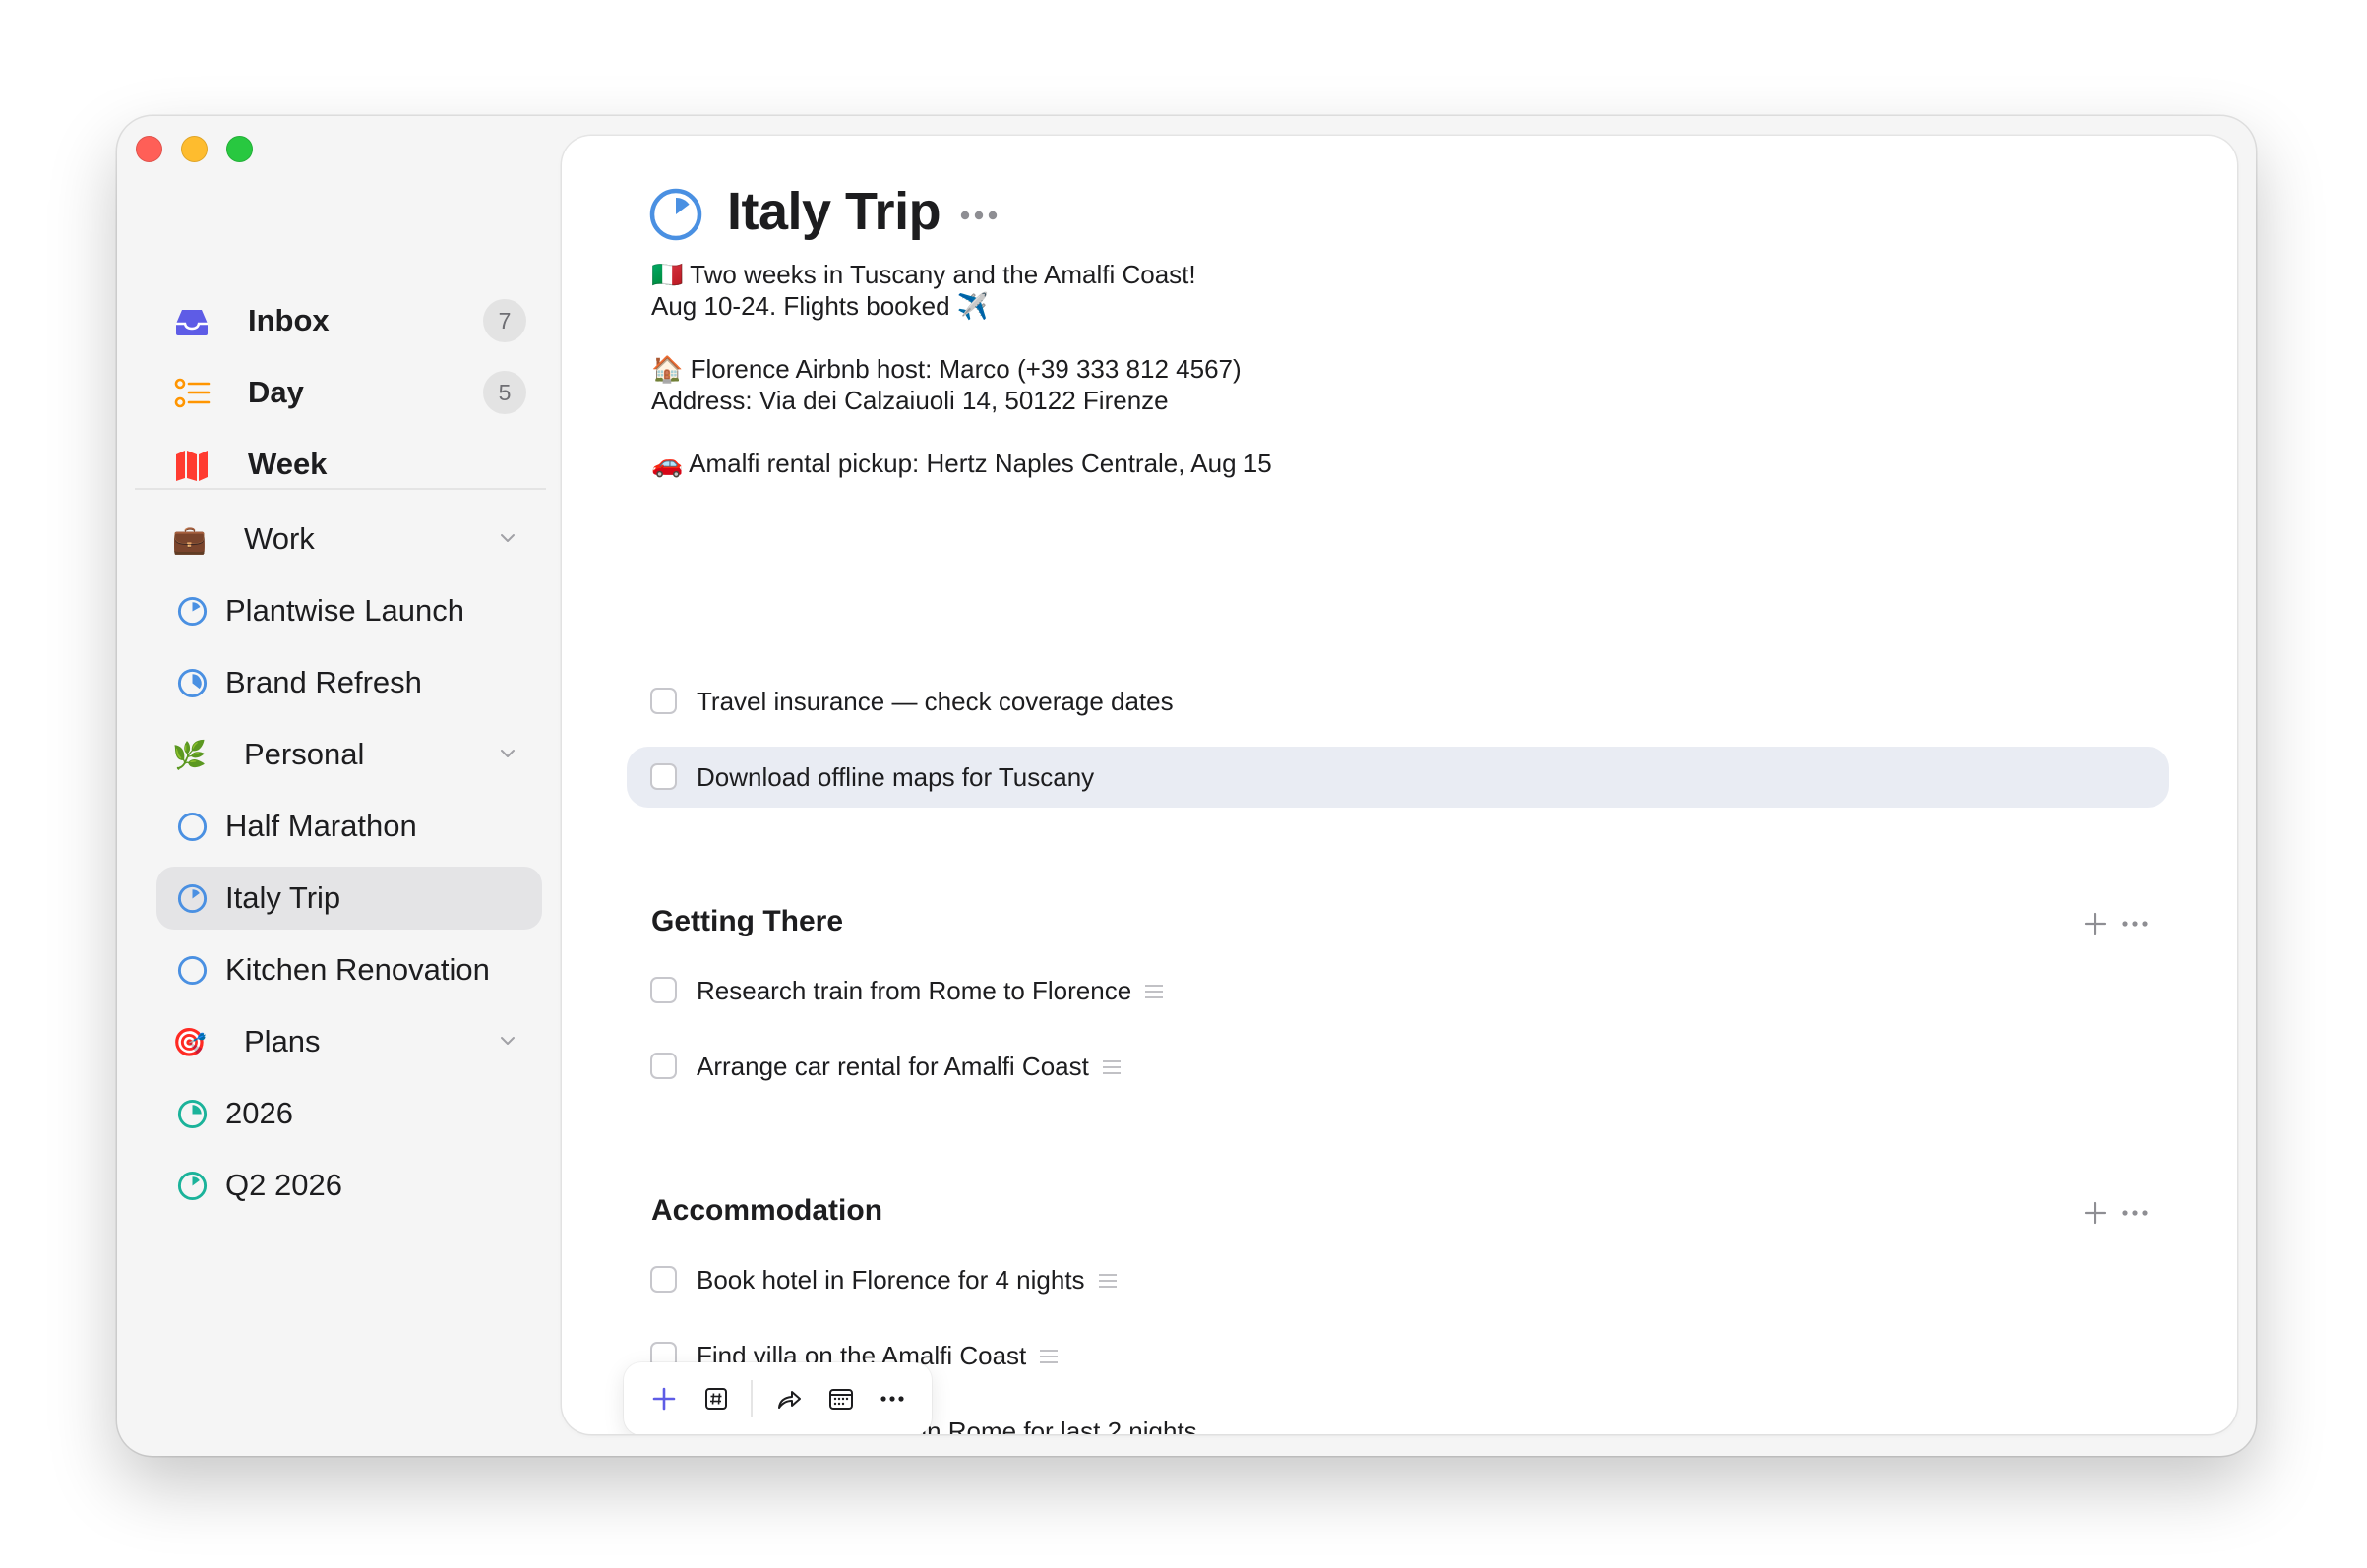  I want to click on sidebar-item-label: Brand Refresh, so click(323, 682).